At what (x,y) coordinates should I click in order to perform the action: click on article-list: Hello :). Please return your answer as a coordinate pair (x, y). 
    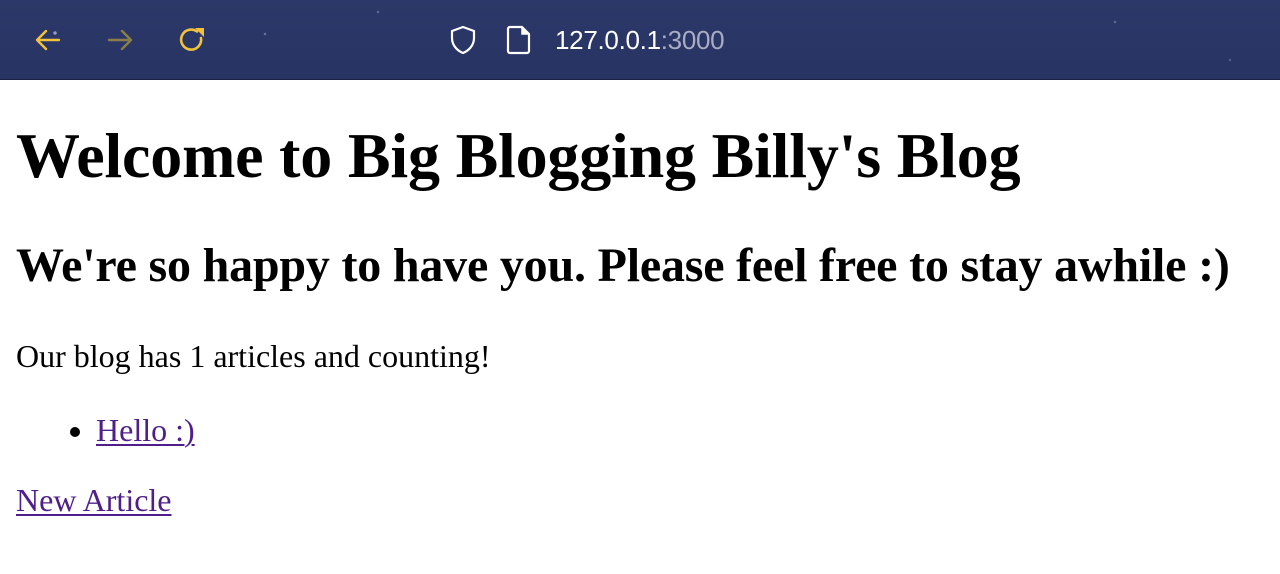
    Looking at the image, I should click on (125, 430).